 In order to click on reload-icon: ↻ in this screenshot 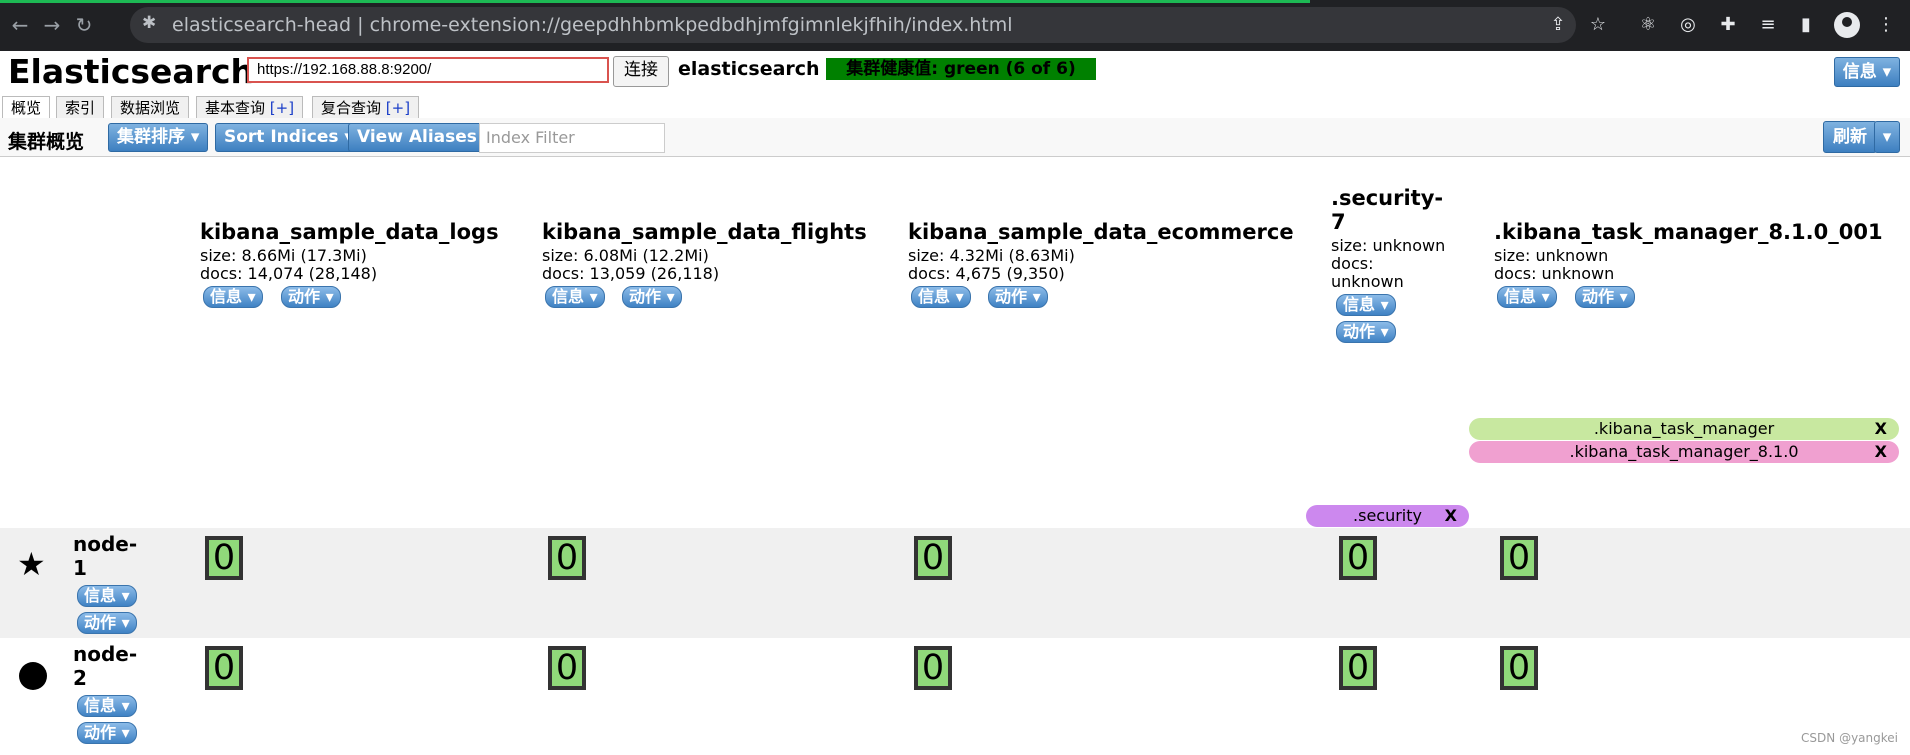, I will do `click(84, 25)`.